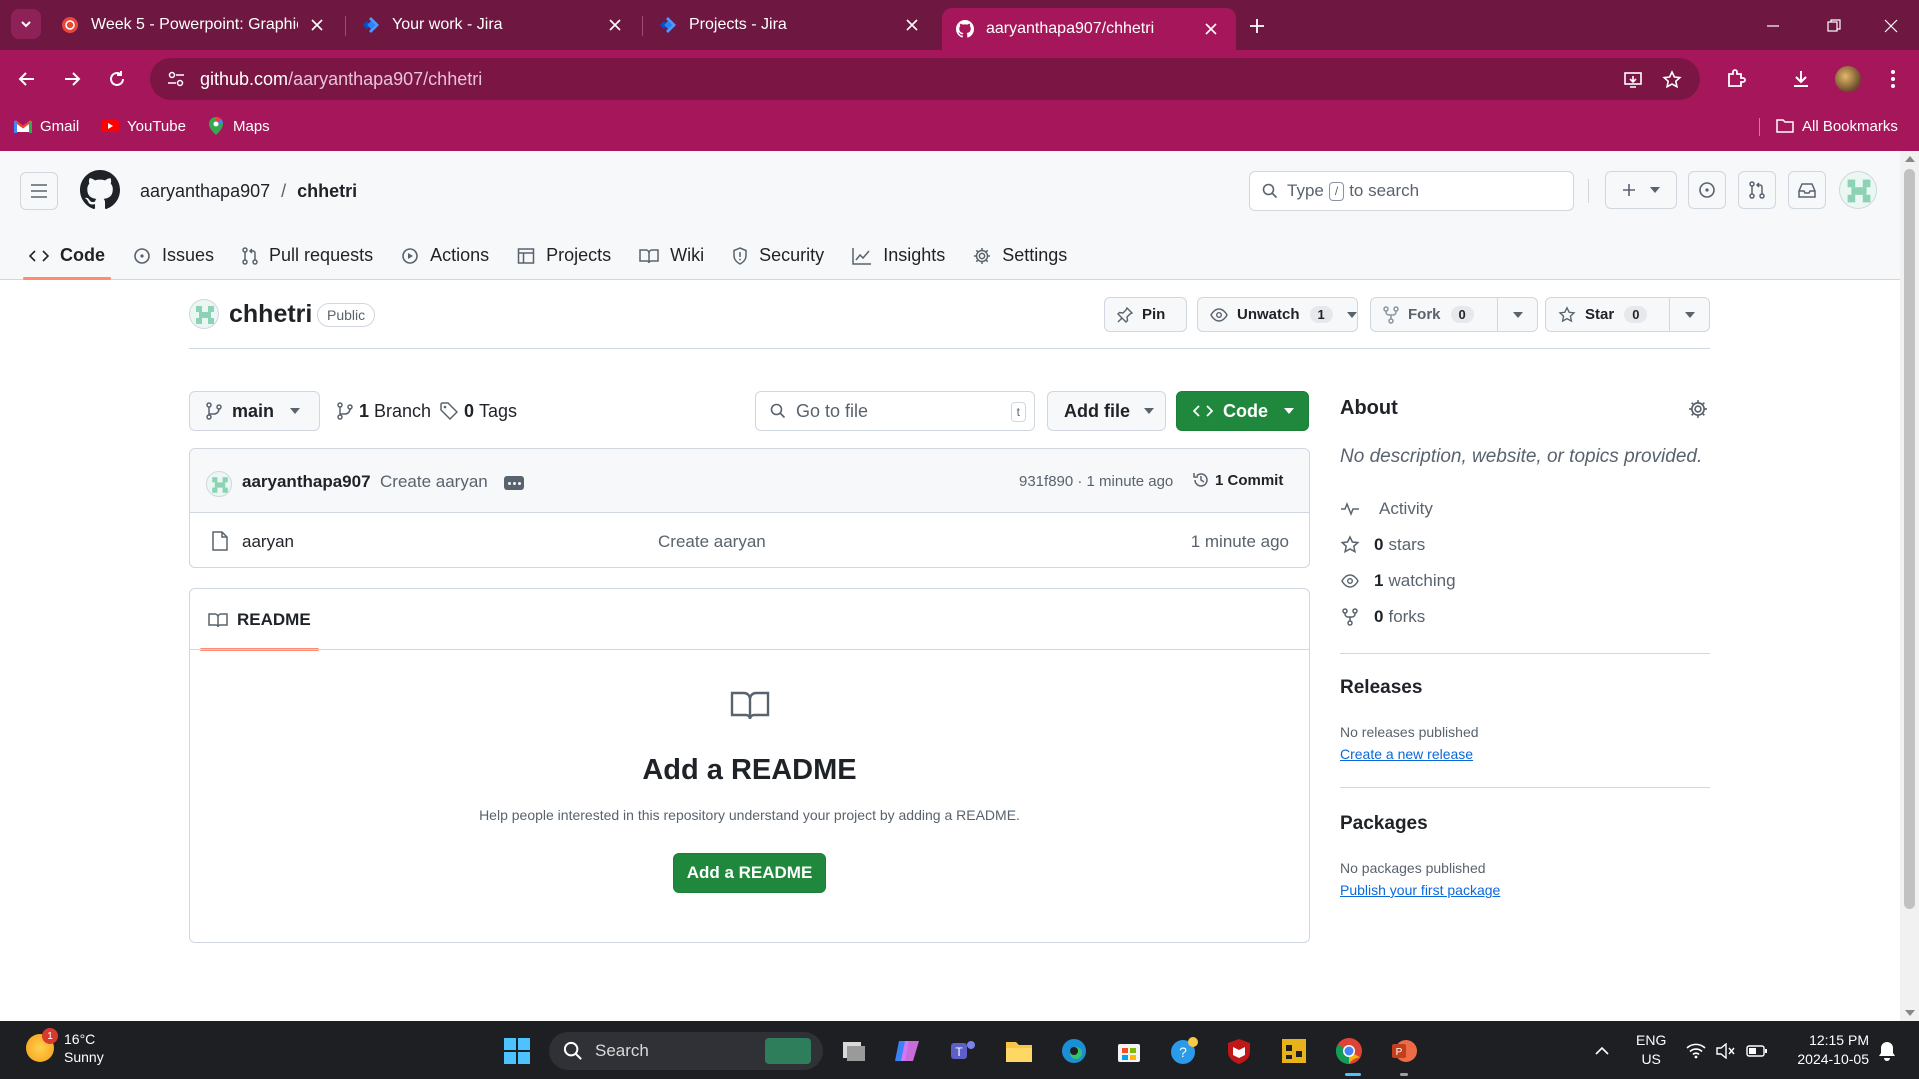 Image resolution: width=1919 pixels, height=1079 pixels. I want to click on tab-powerpoint: Week 5 - Powerpoint: Graphical, so click(194, 25).